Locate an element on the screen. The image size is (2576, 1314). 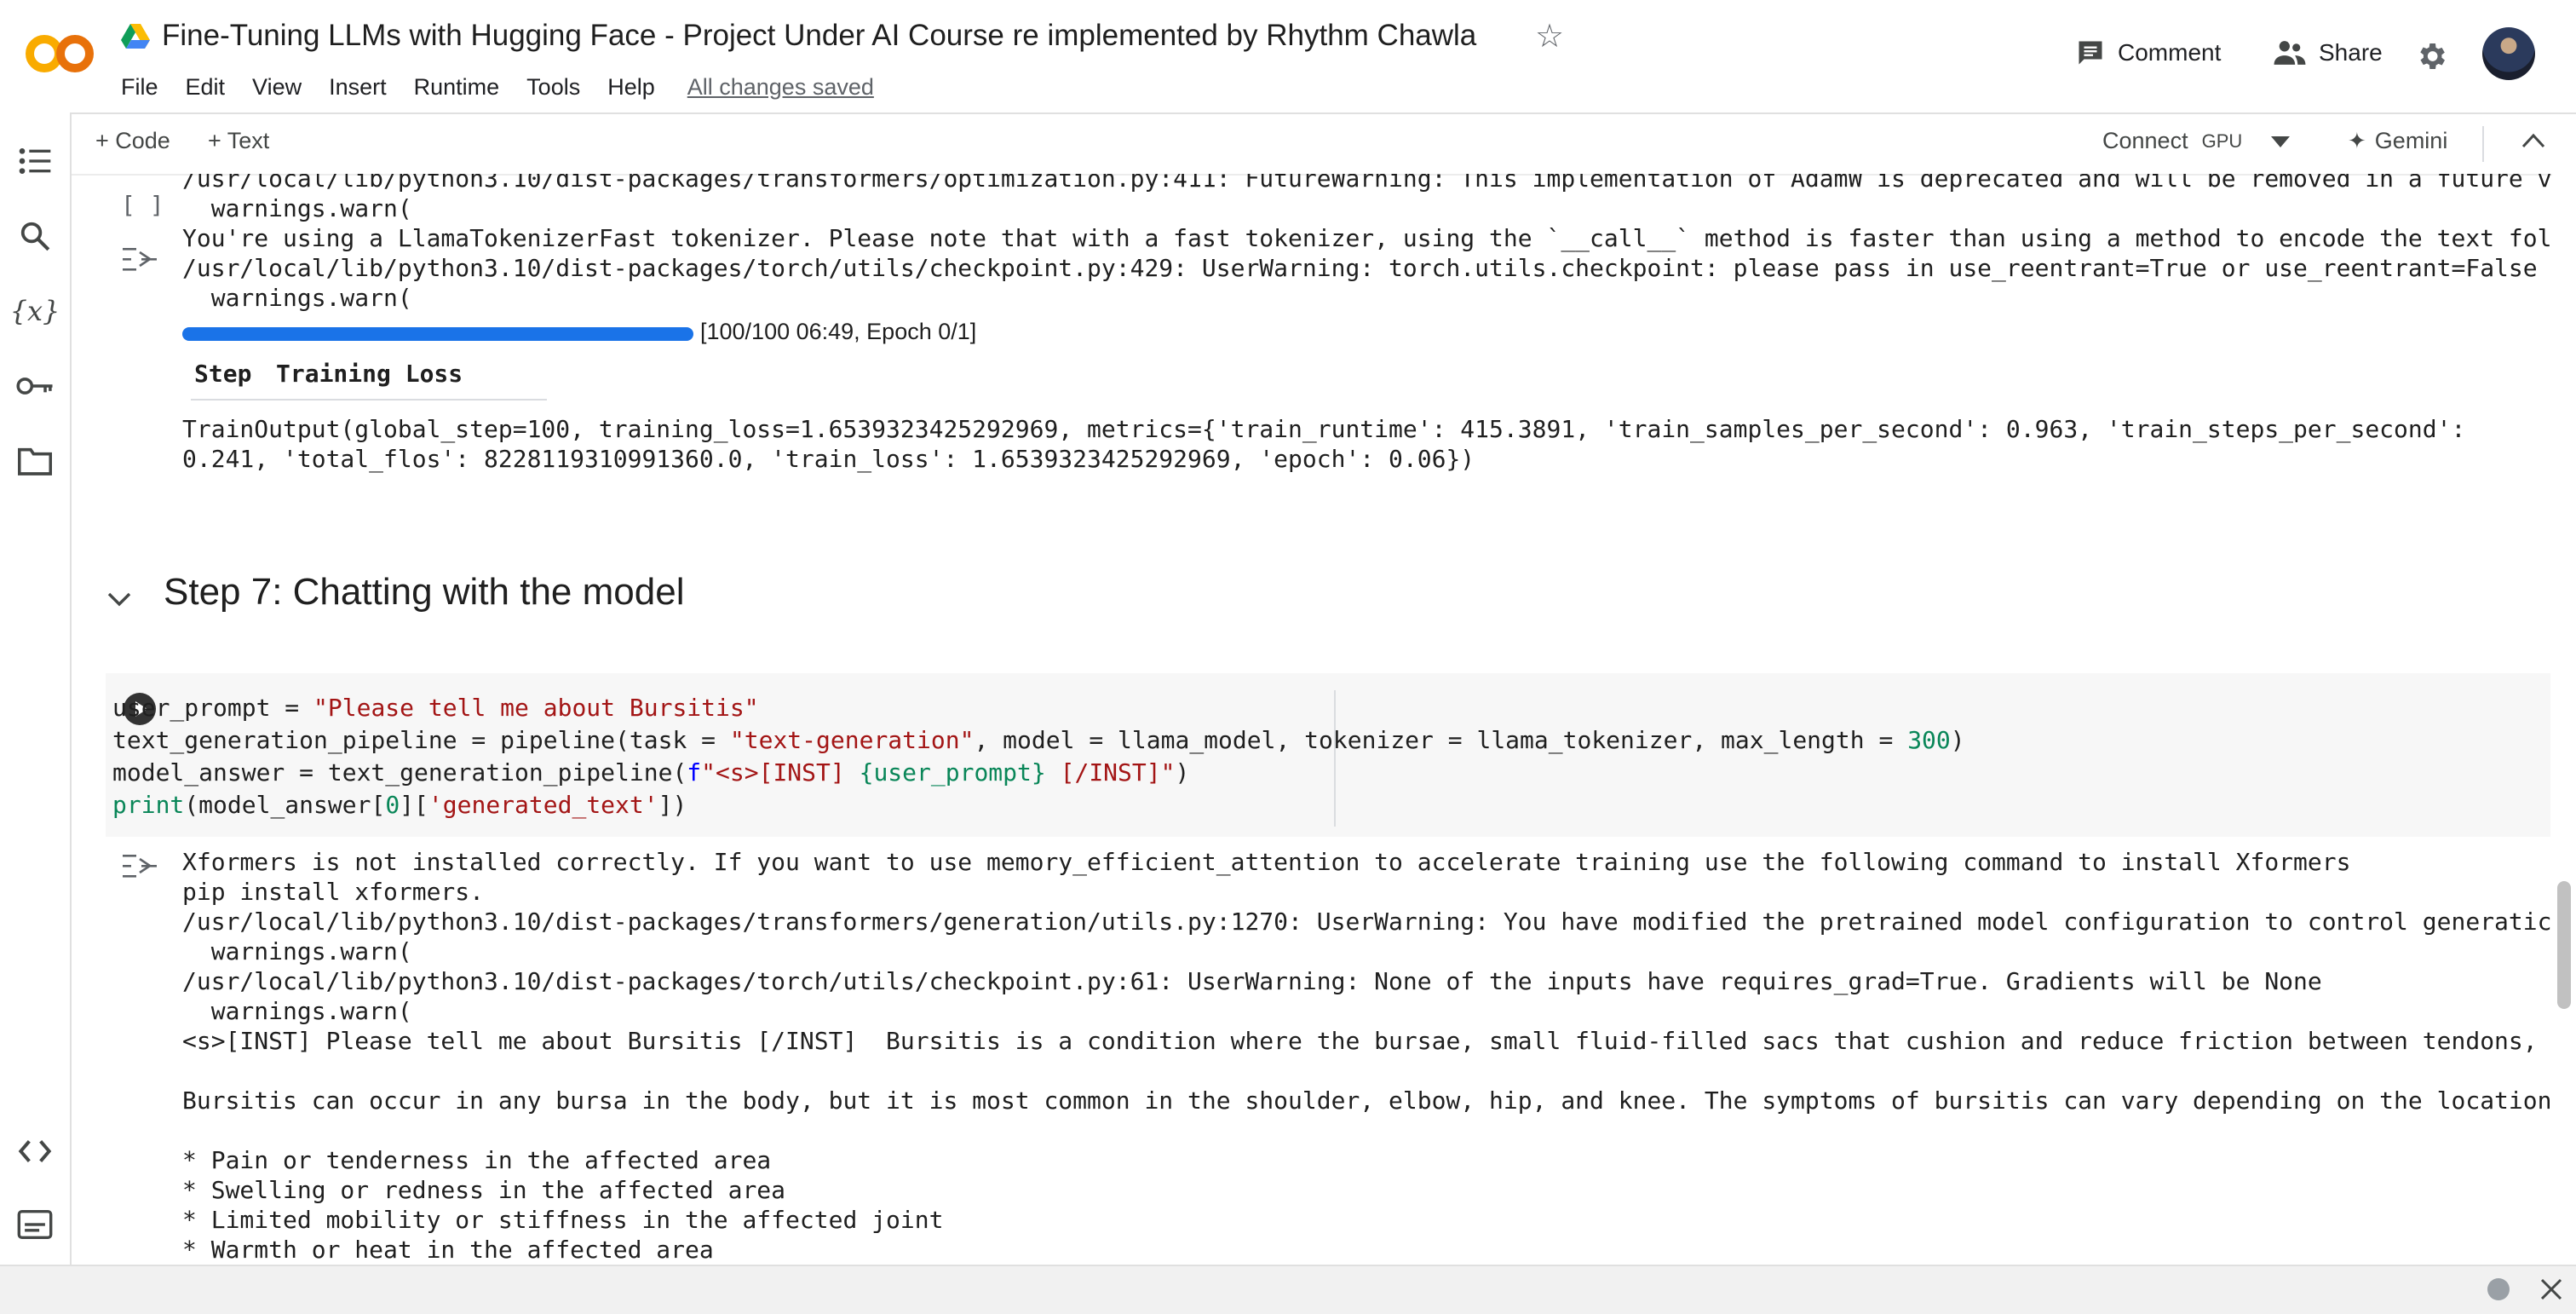
connect-dropdown-chevron-icon is located at coordinates (2280, 142).